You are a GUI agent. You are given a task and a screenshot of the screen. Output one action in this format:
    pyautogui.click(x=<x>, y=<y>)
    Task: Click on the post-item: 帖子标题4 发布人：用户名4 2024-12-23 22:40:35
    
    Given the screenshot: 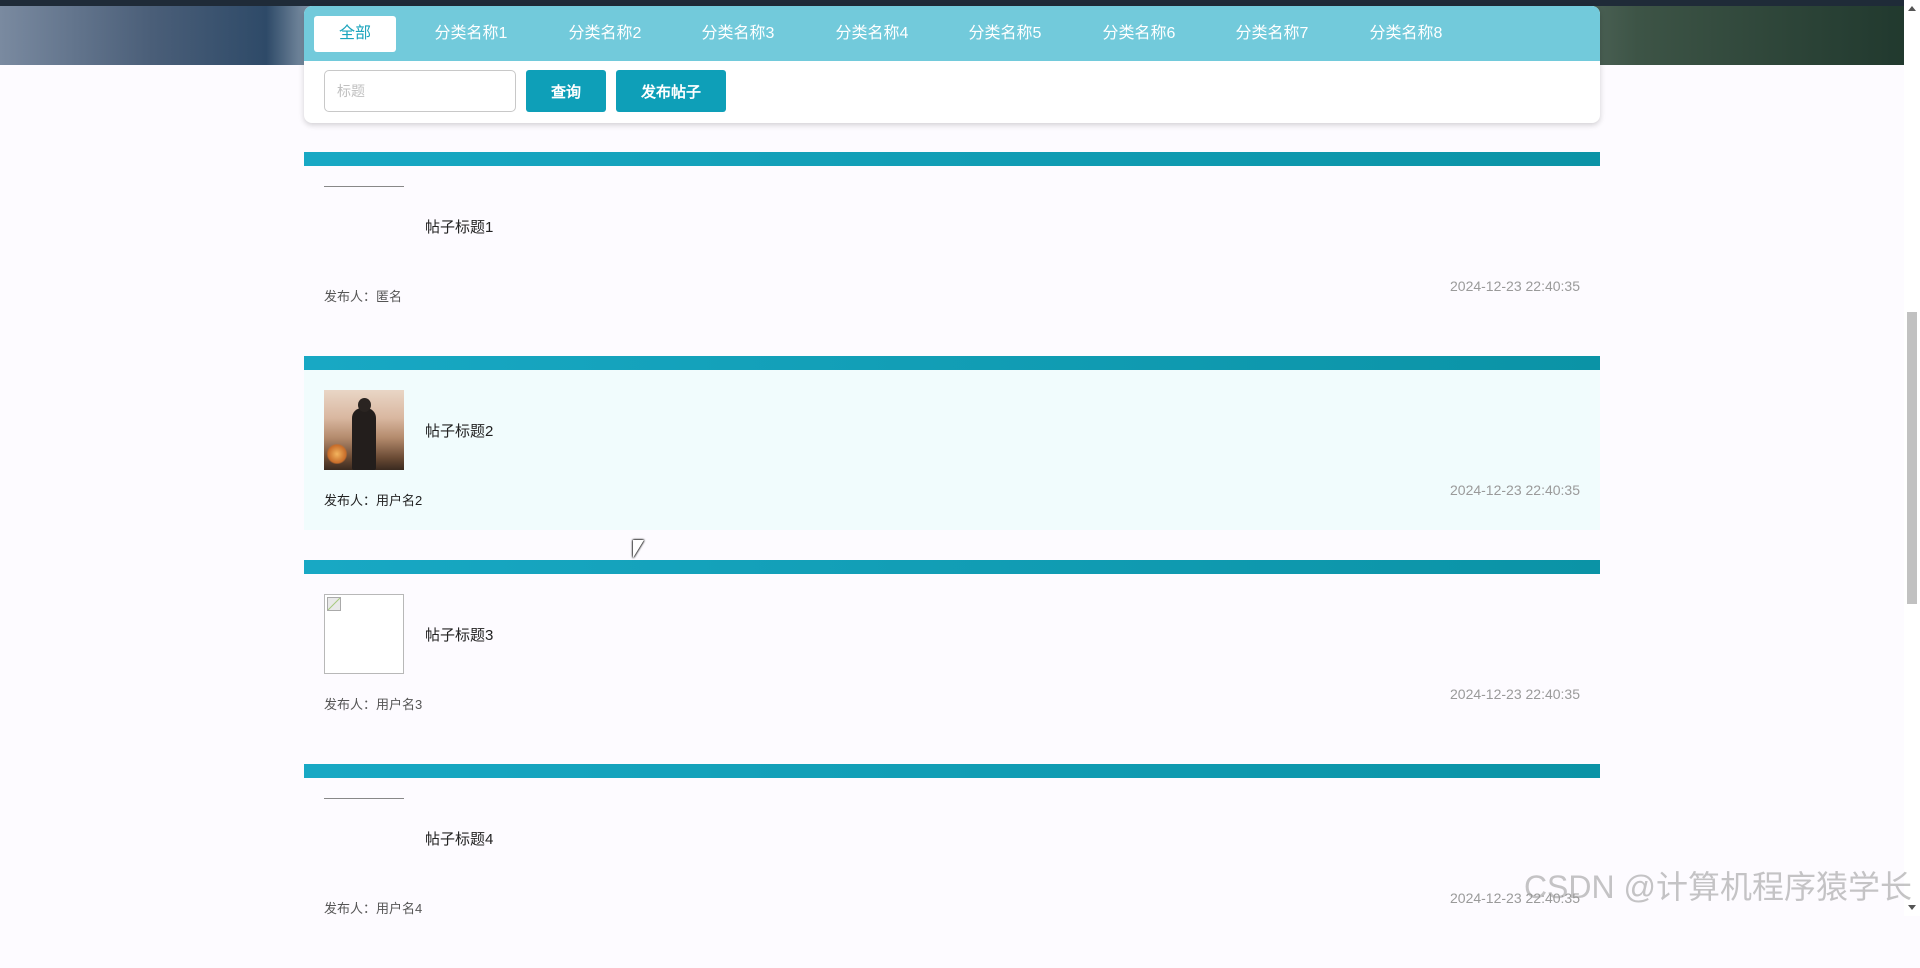 What is the action you would take?
    pyautogui.click(x=952, y=866)
    